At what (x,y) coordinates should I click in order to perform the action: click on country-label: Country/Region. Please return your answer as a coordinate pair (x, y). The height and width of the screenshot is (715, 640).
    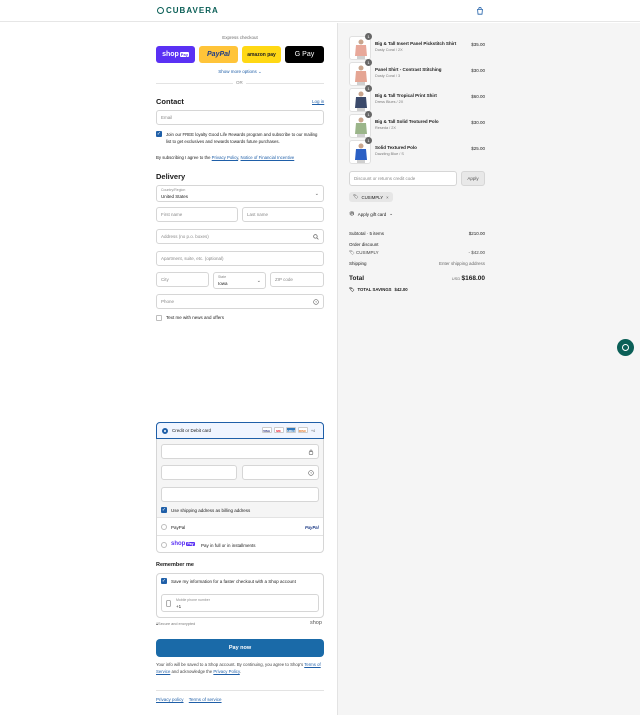
    Looking at the image, I should click on (173, 190).